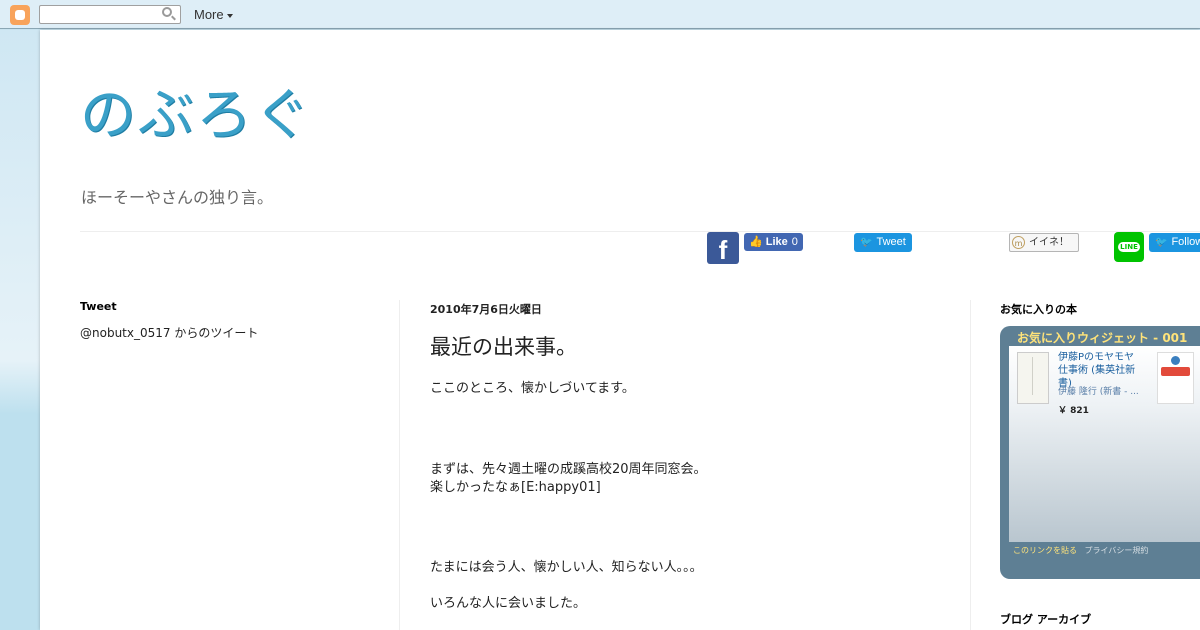  I want to click on navbar-more-menu: More, so click(213, 14).